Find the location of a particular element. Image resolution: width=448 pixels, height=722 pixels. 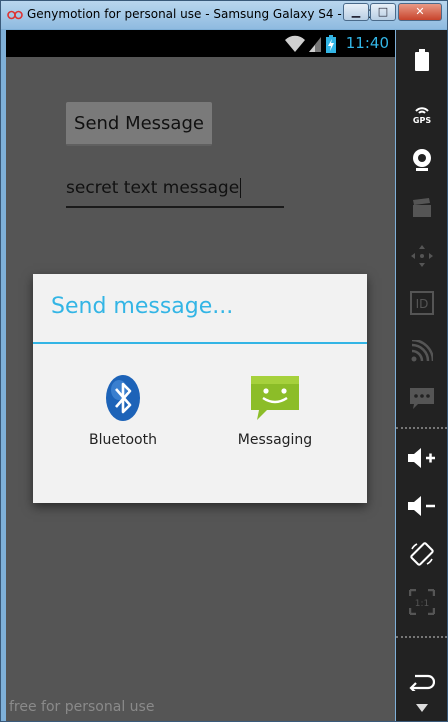

battery-charging-icon is located at coordinates (331, 44).